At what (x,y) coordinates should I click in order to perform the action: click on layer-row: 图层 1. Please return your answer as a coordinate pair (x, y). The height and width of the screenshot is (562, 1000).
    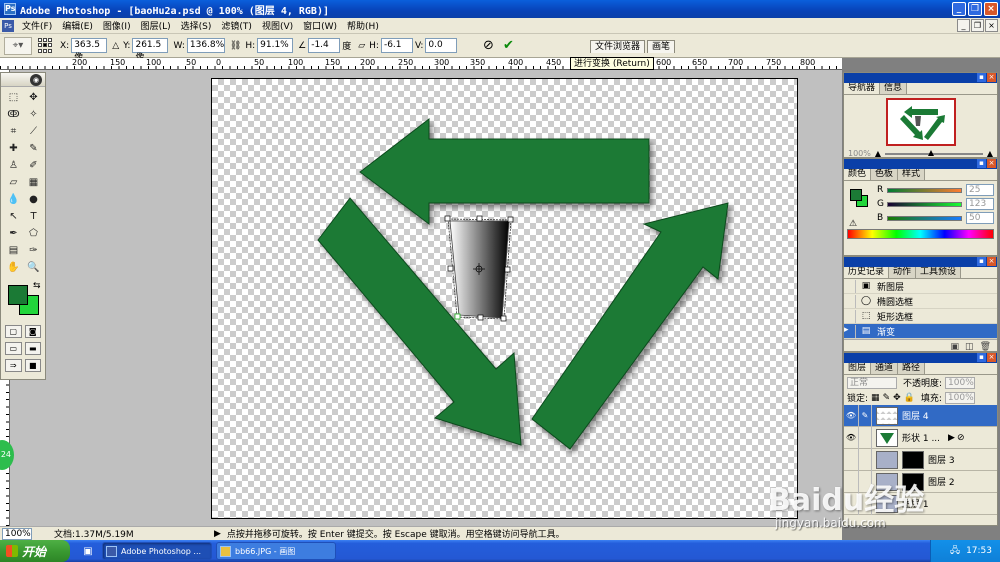
    Looking at the image, I should click on (920, 503).